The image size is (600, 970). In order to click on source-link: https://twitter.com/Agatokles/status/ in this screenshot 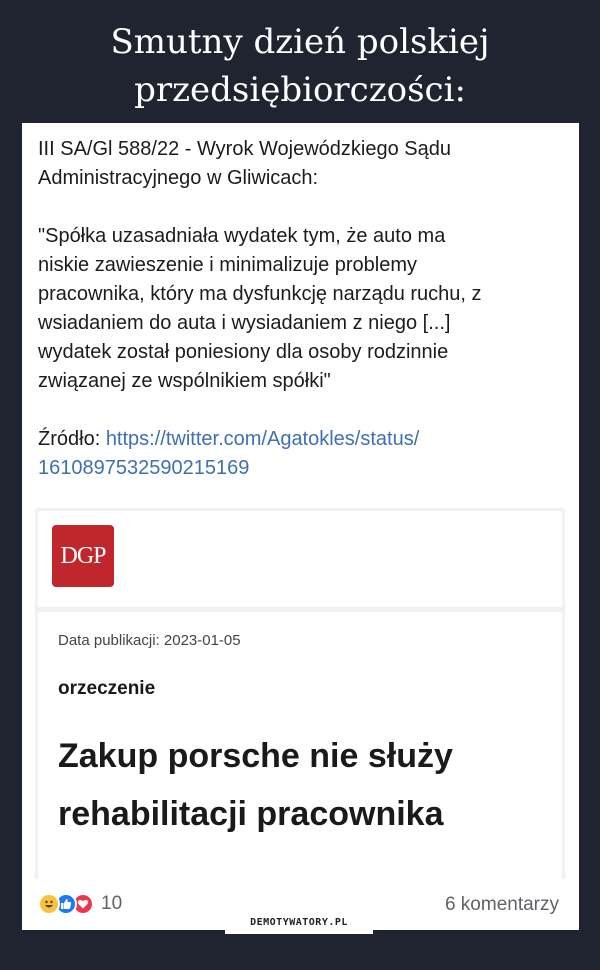, I will do `click(262, 439)`.